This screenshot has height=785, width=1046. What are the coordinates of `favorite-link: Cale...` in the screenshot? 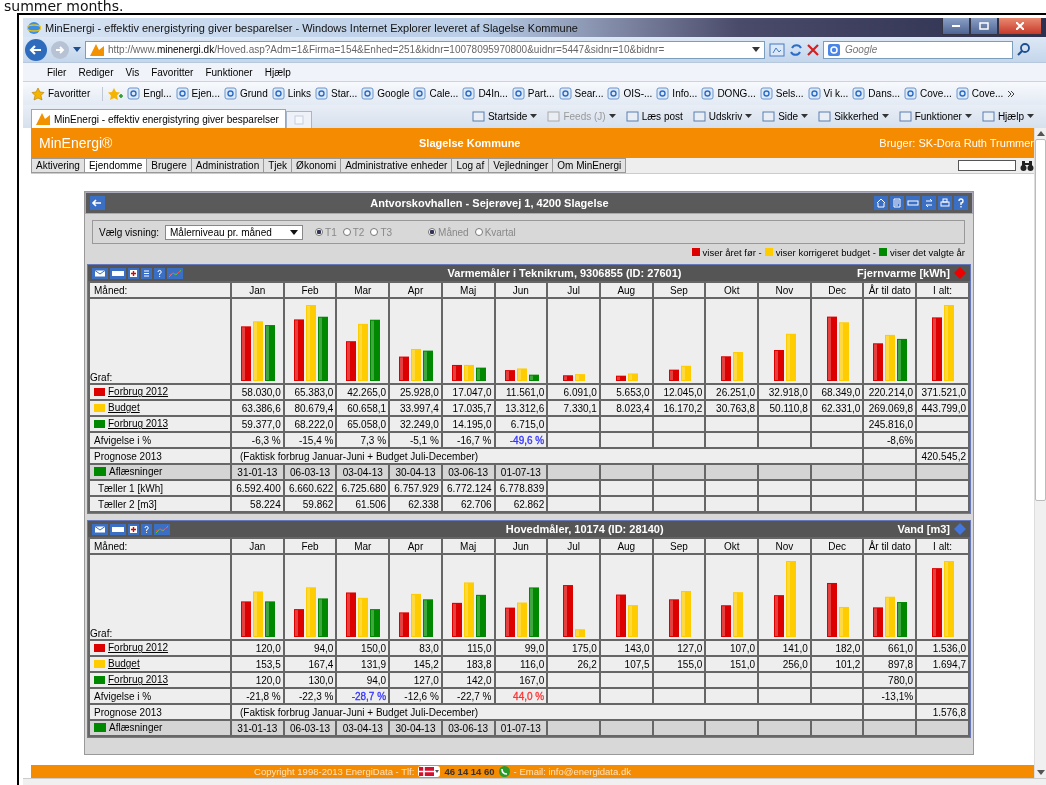 It's located at (444, 93).